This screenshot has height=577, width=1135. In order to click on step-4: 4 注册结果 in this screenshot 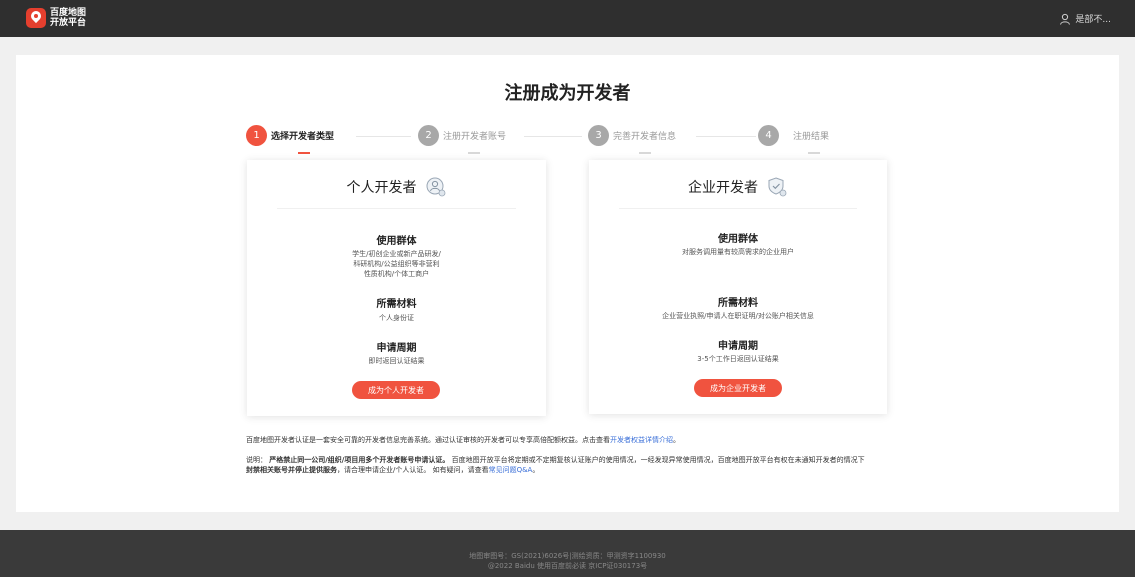, I will do `click(793, 135)`.